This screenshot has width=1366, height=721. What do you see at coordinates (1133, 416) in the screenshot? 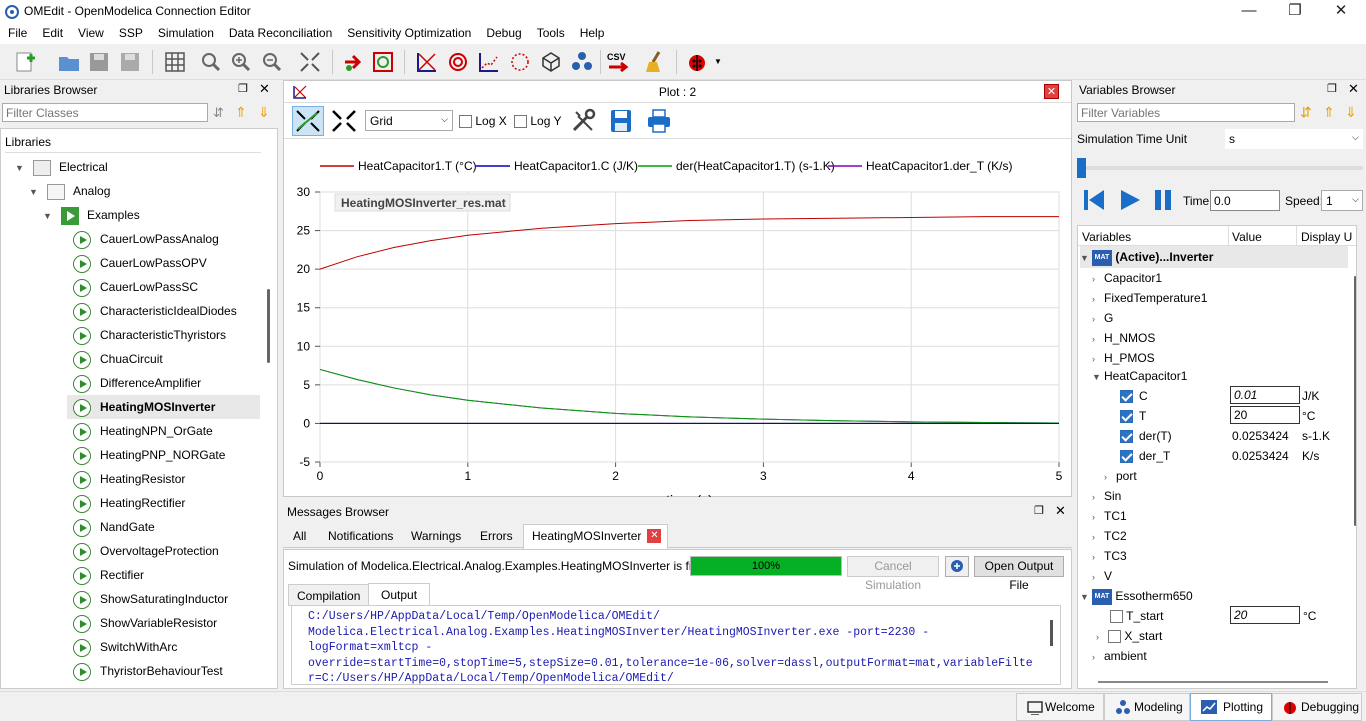
I see `var-t: T` at bounding box center [1133, 416].